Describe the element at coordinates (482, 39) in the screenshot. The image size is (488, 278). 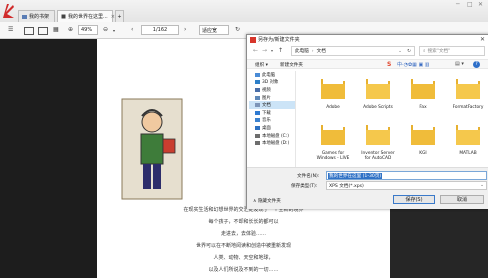
I see `close-dialog-button: ✕` at that location.